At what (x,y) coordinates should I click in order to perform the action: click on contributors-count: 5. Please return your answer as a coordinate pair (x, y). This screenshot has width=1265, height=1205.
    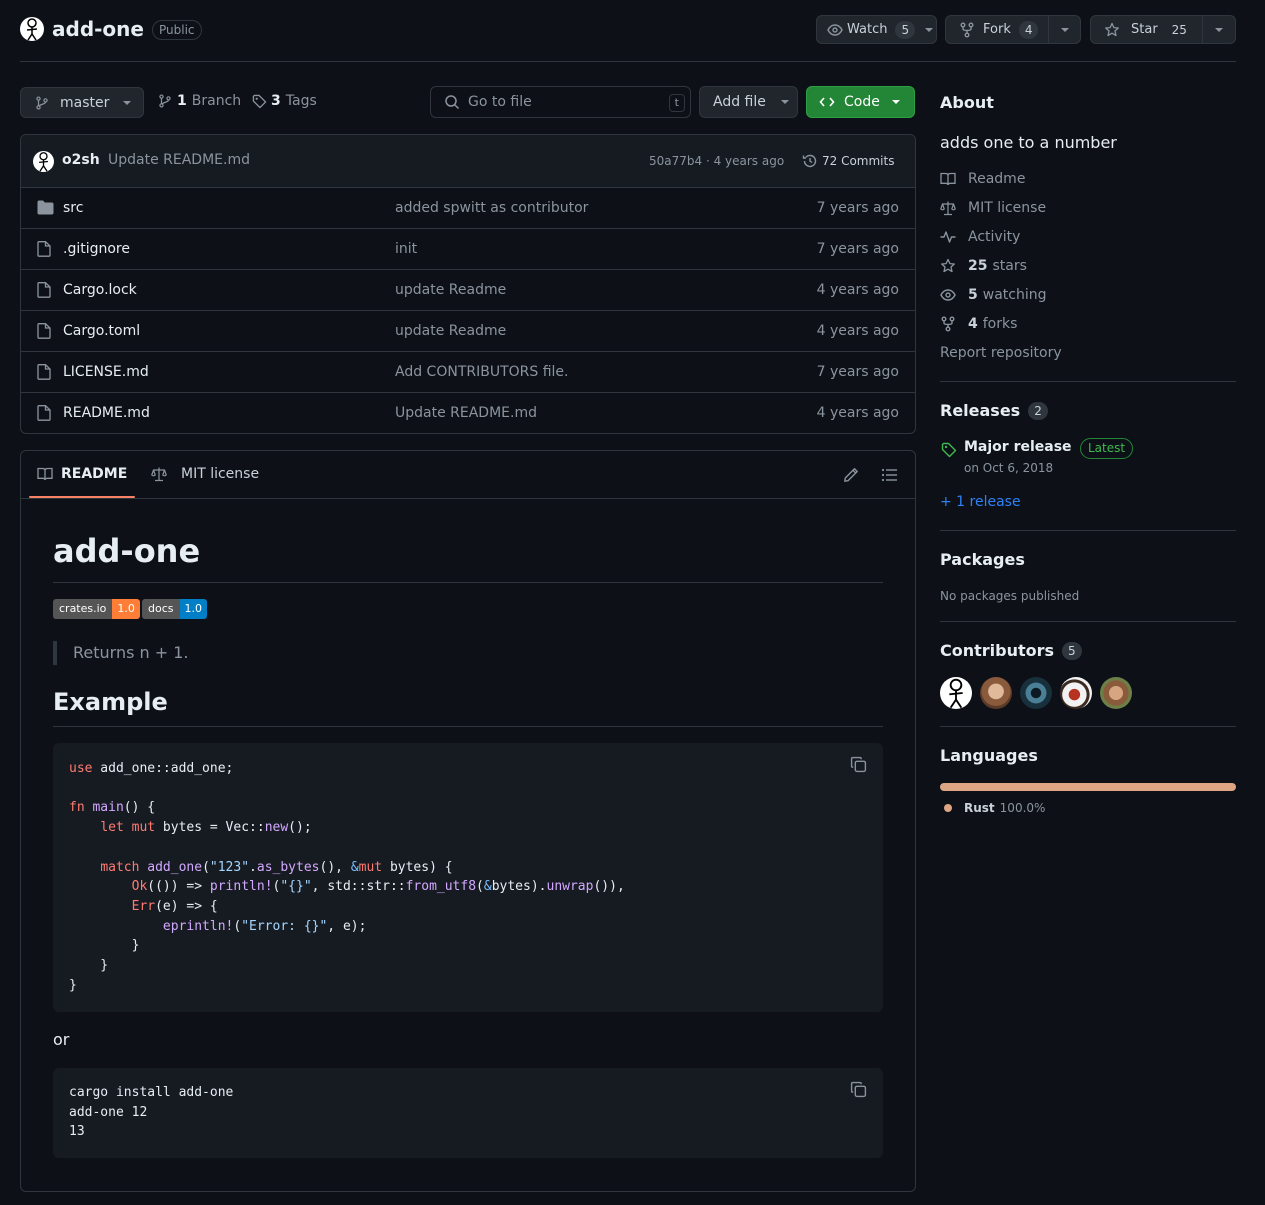
    Looking at the image, I should click on (1072, 650).